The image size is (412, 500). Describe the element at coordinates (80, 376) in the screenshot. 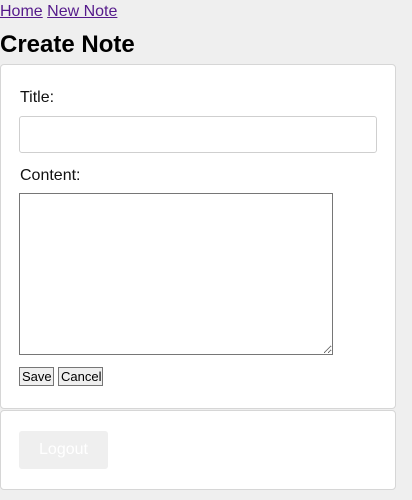

I see `cancel-button: Cancel` at that location.